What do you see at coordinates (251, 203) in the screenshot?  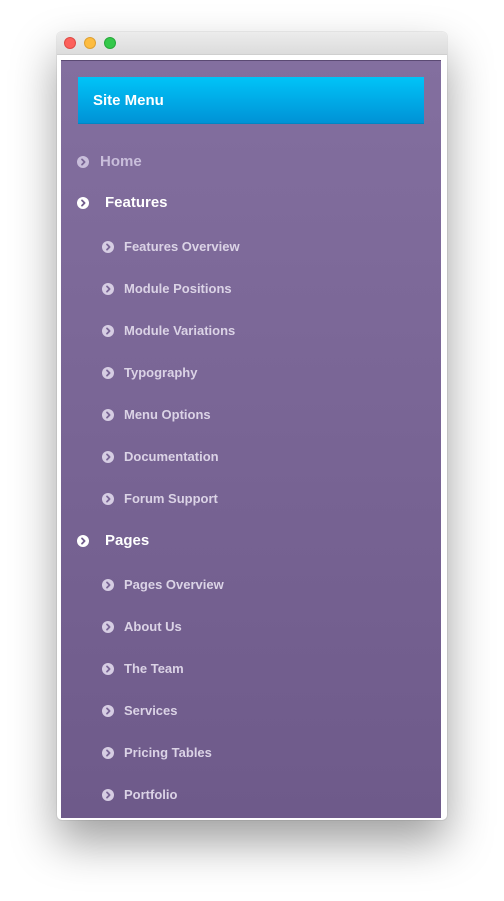 I see `menu-item-features: Features` at bounding box center [251, 203].